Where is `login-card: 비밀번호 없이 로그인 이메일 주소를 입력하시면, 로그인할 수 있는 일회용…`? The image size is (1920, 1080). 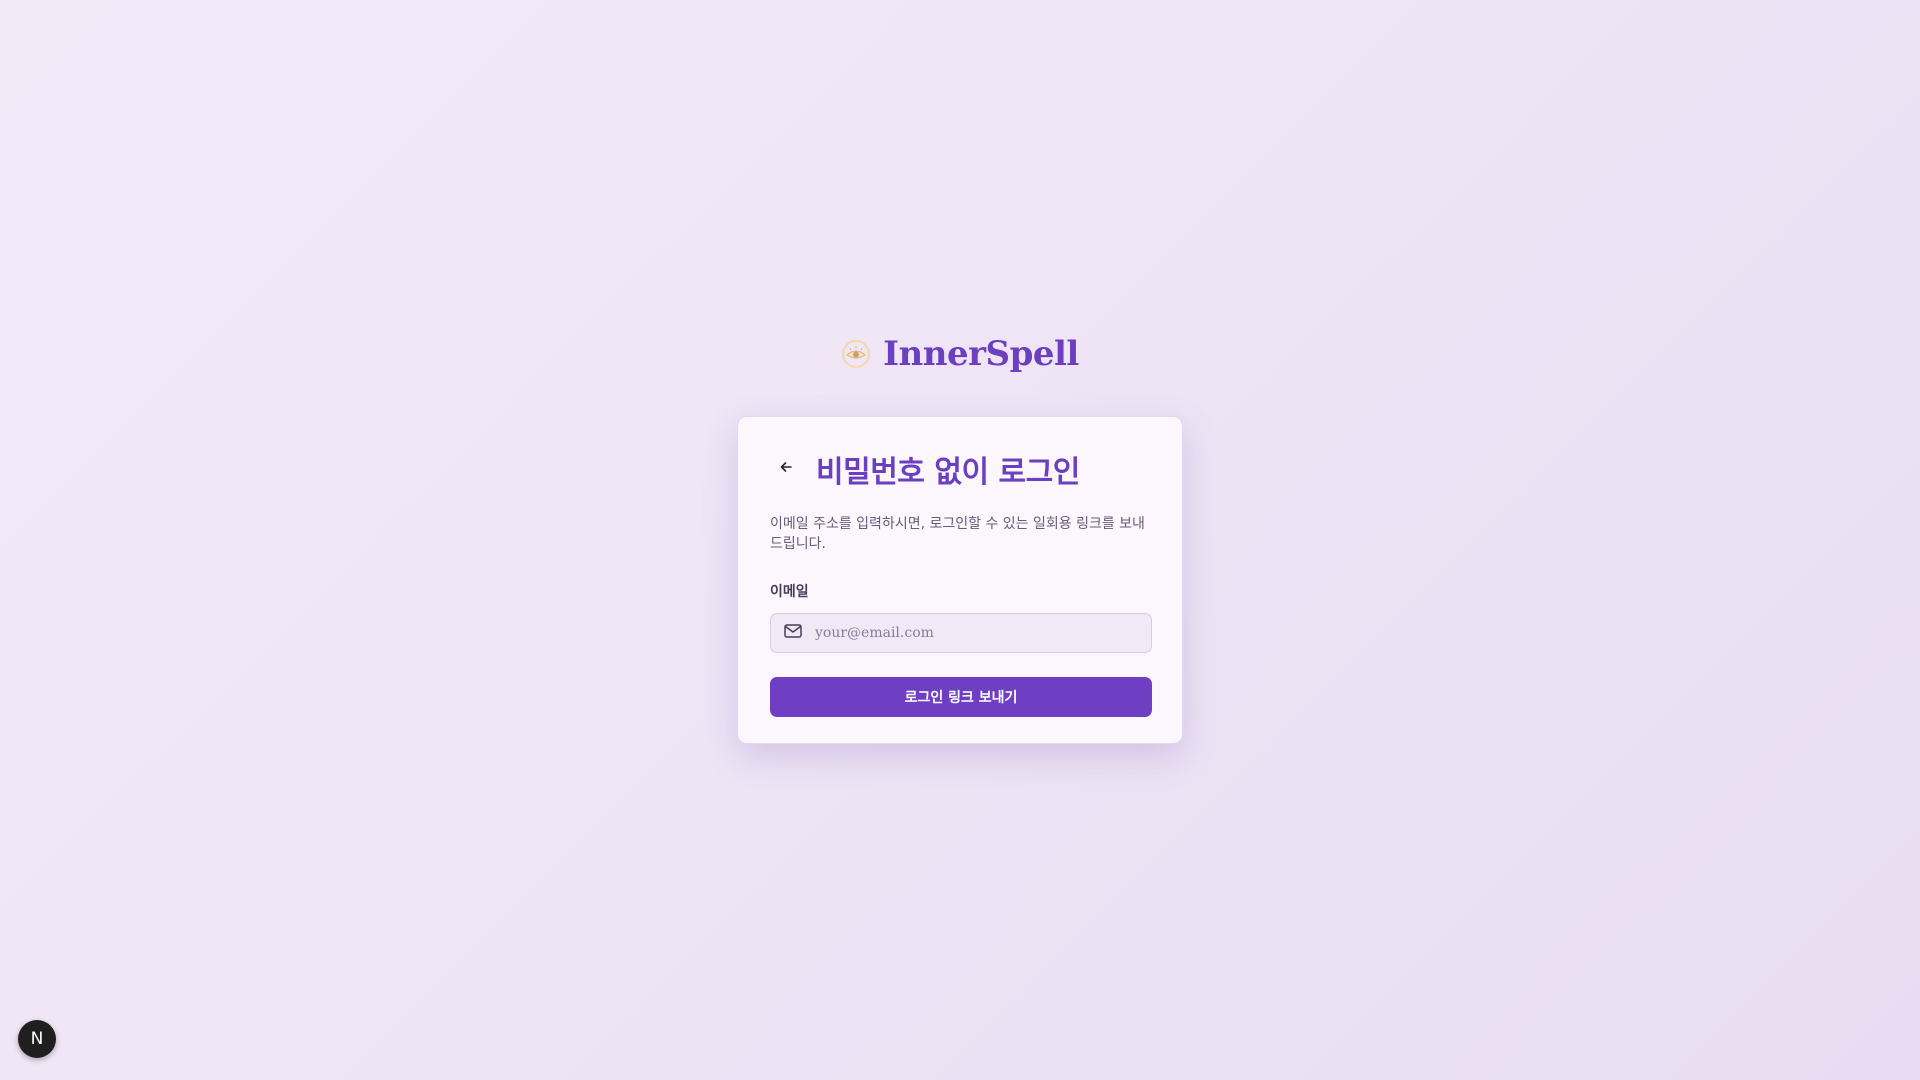
login-card: 비밀번호 없이 로그인 이메일 주소를 입력하시면, 로그인할 수 있는 일회용… is located at coordinates (960, 580).